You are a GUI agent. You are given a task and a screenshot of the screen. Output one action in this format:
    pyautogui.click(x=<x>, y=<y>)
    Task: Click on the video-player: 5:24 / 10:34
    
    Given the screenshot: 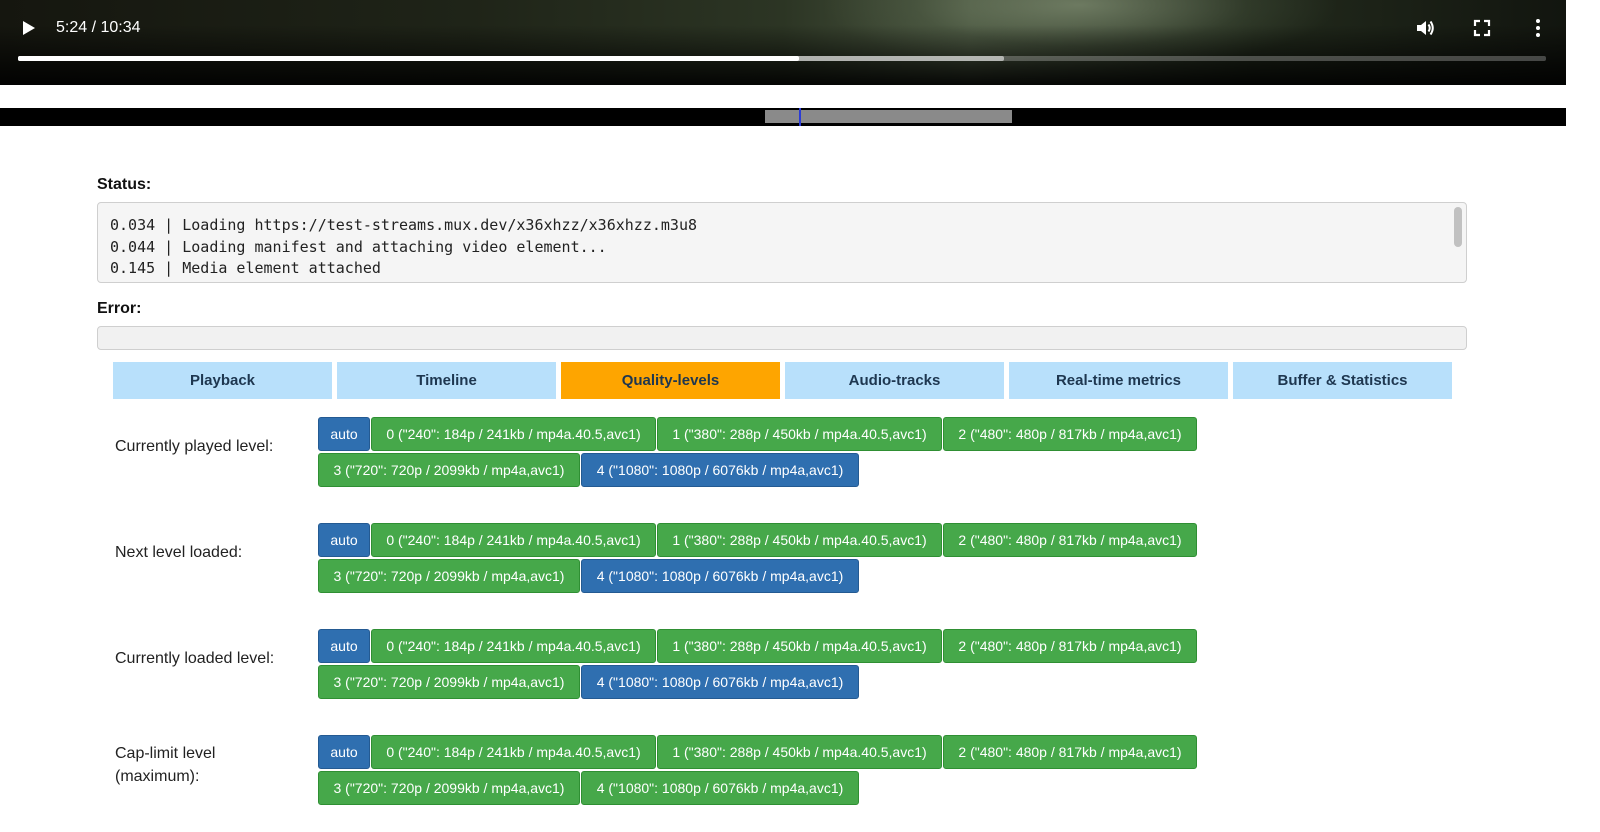 What is the action you would take?
    pyautogui.click(x=783, y=42)
    